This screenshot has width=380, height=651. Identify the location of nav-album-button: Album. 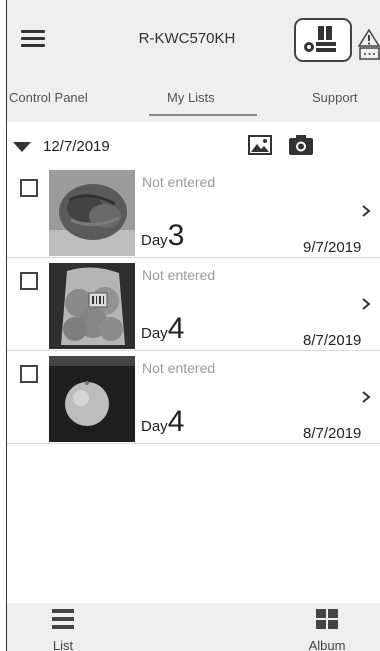
(327, 630).